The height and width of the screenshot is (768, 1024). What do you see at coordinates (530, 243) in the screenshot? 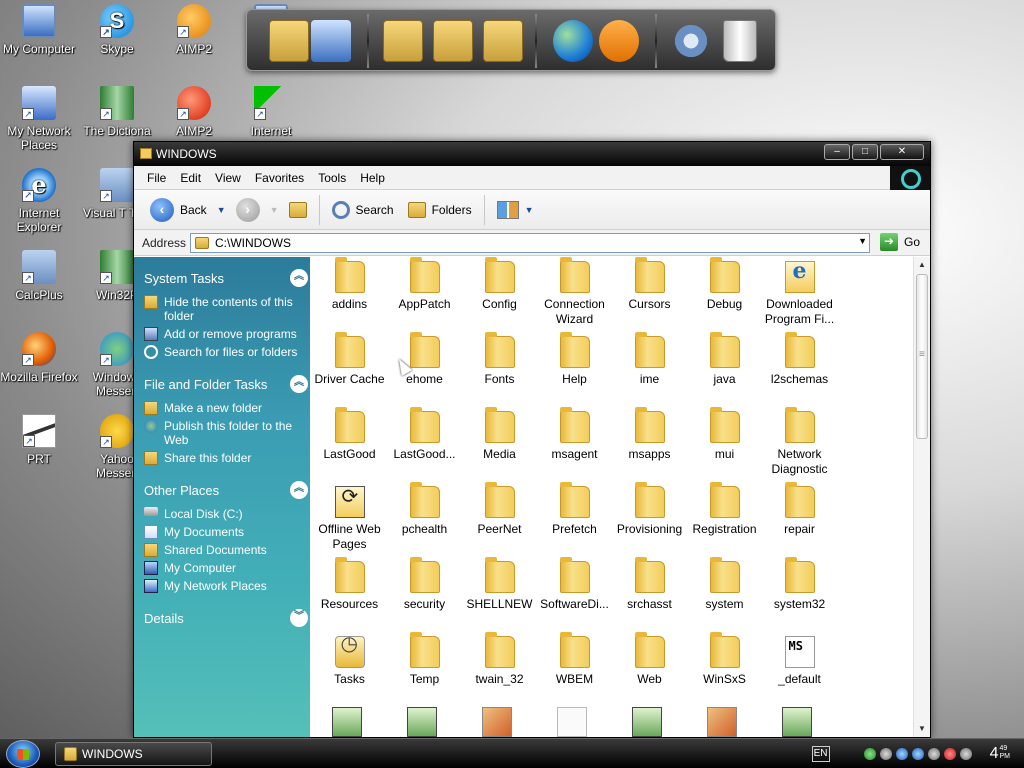
I see `address-input: C:\WINDOWS ▼` at bounding box center [530, 243].